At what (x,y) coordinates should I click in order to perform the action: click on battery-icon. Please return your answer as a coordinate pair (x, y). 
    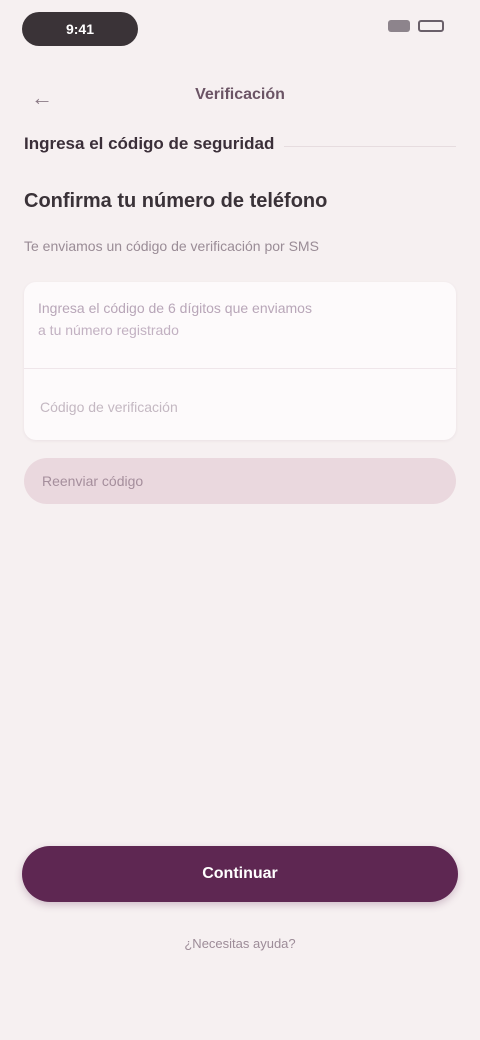
    Looking at the image, I should click on (431, 26).